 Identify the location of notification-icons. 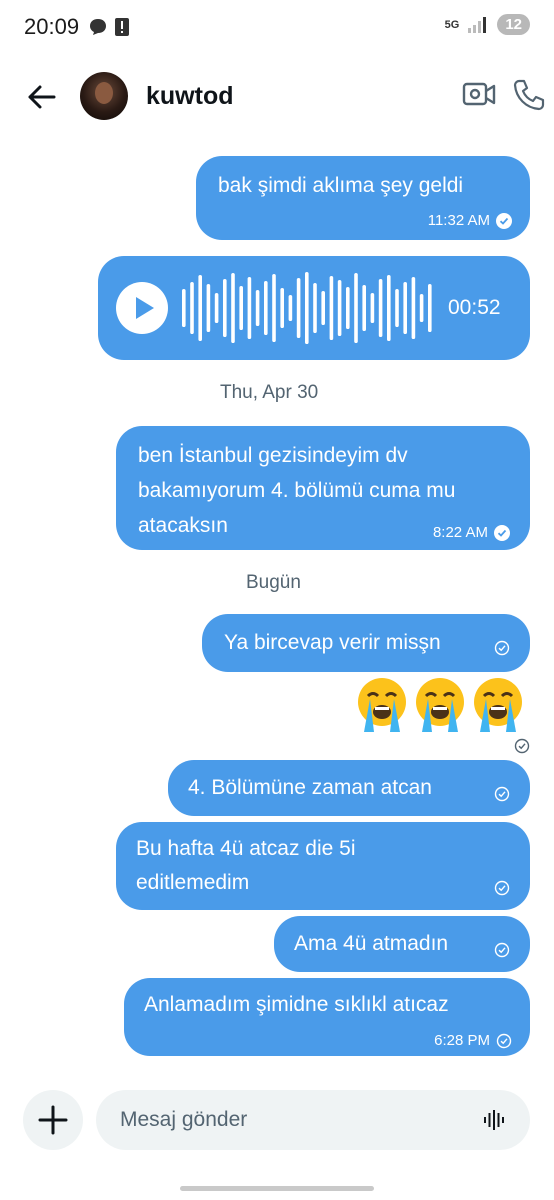
(109, 27).